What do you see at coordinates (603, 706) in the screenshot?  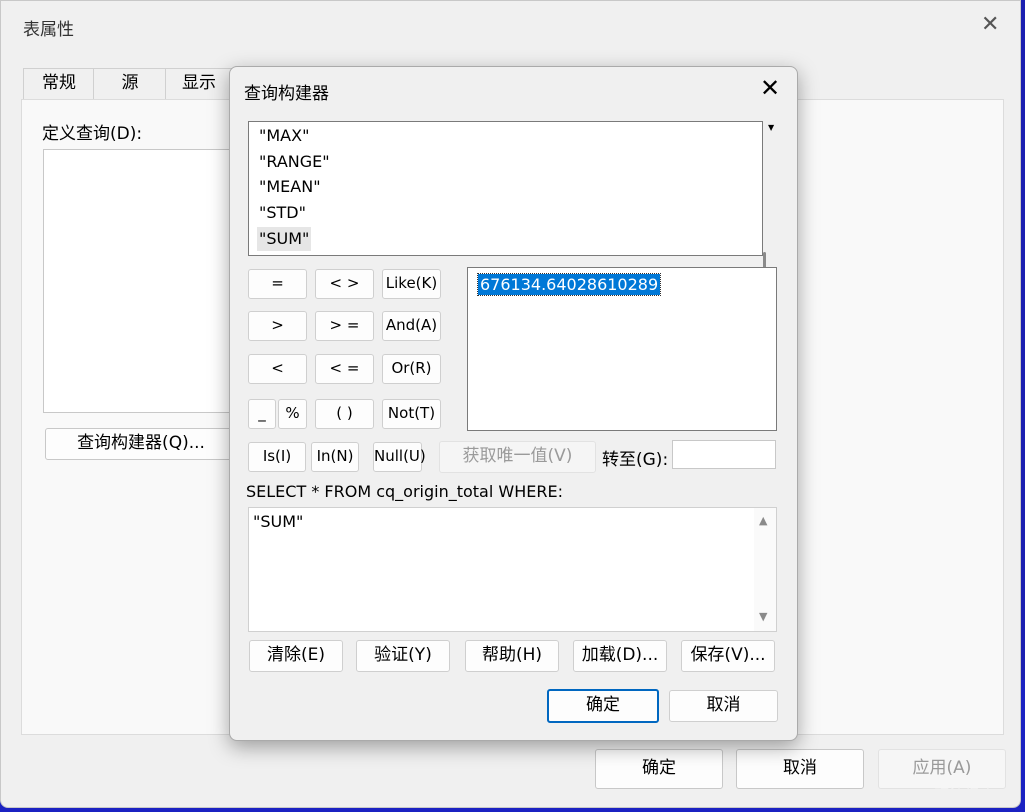 I see `dialog-ok-button: 确定` at bounding box center [603, 706].